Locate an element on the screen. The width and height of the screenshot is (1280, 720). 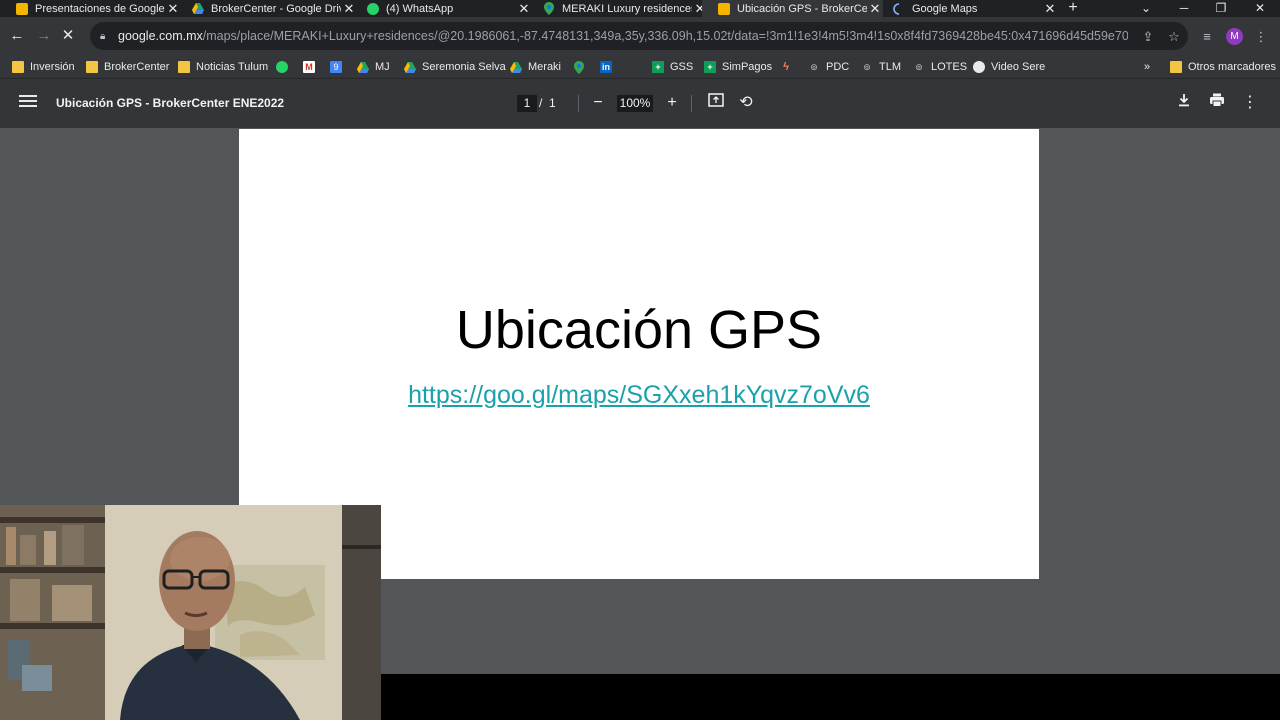
rotate-icon: ⟲ is located at coordinates (746, 103).